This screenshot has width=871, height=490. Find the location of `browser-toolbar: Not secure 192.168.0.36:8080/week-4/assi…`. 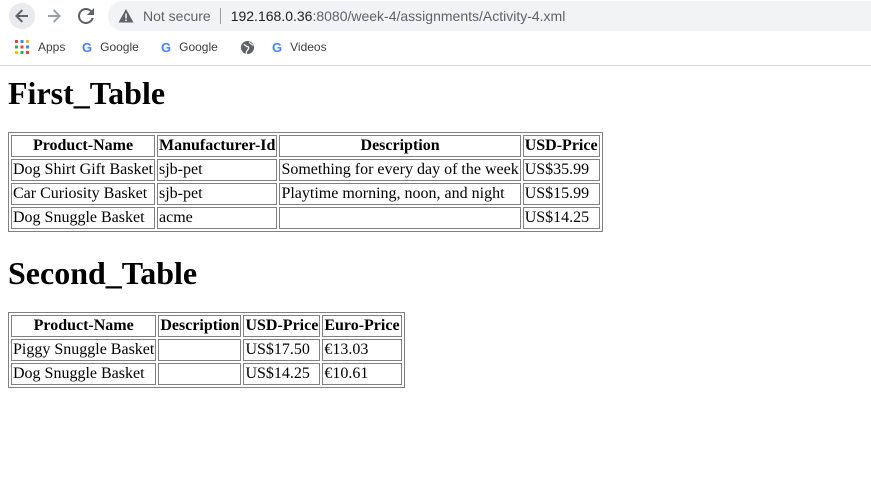

browser-toolbar: Not secure 192.168.0.36:8080/week-4/assi… is located at coordinates (435, 16).